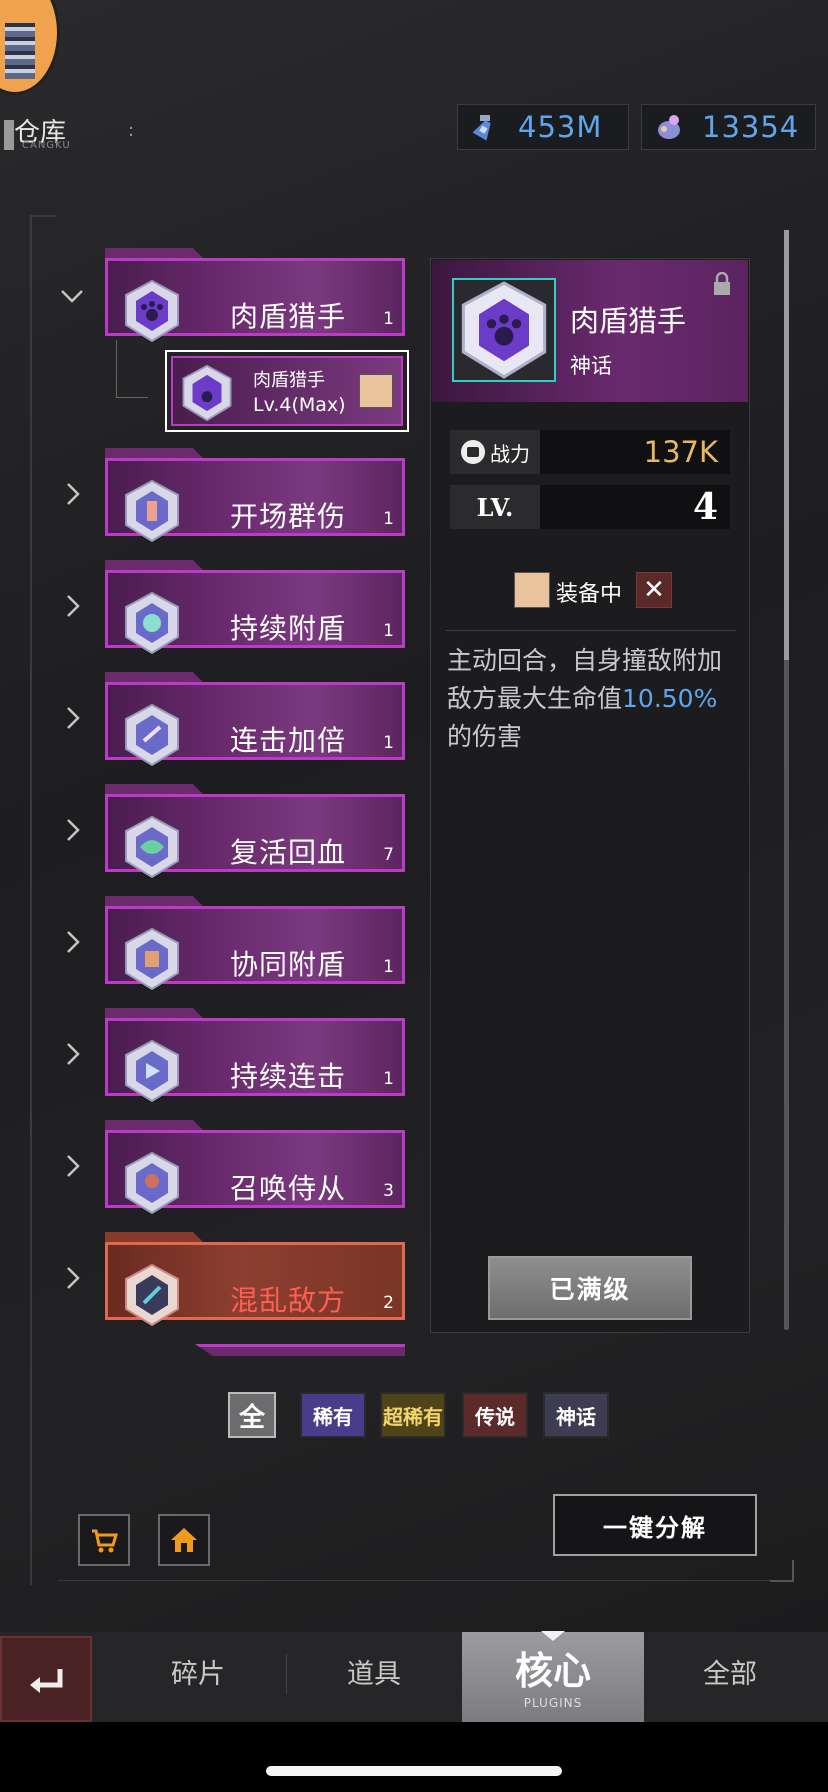  I want to click on filter-mythic: 神话, so click(576, 1415).